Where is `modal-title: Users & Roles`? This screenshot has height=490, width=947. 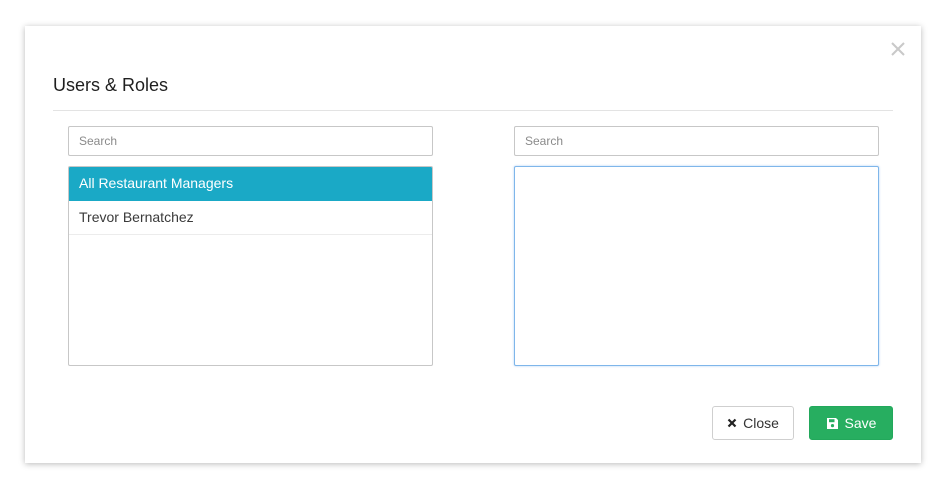 modal-title: Users & Roles is located at coordinates (111, 85).